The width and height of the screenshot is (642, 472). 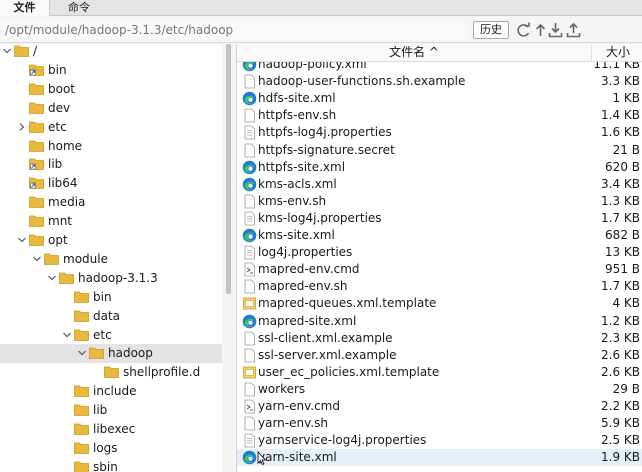 I want to click on file-row: user_ec_policies.xml.template 2.6 KB, so click(x=439, y=372).